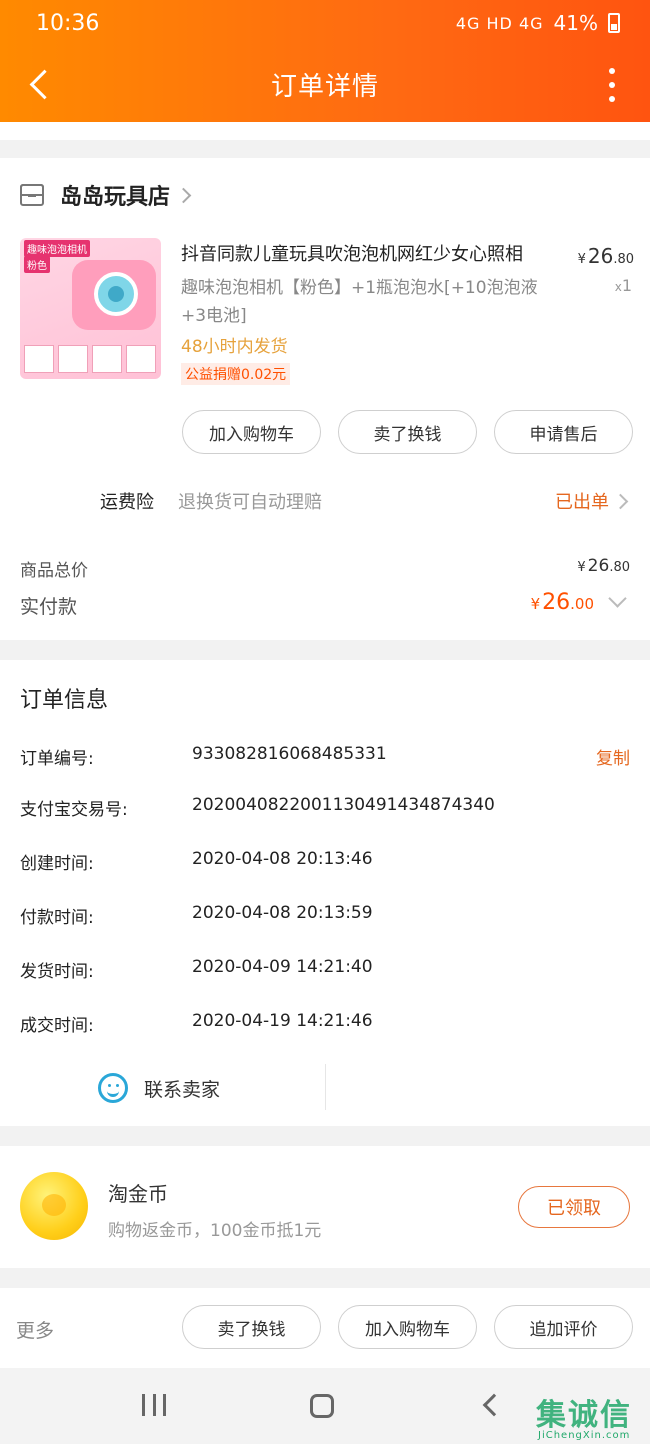 This screenshot has width=650, height=1444. Describe the element at coordinates (556, 602) in the screenshot. I see `paid-int: 26` at that location.